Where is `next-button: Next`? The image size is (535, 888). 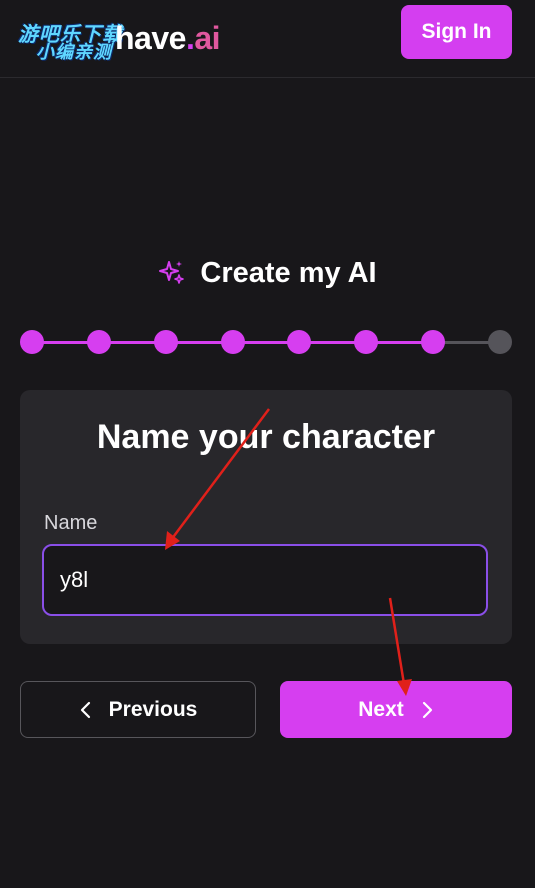 next-button: Next is located at coordinates (396, 709).